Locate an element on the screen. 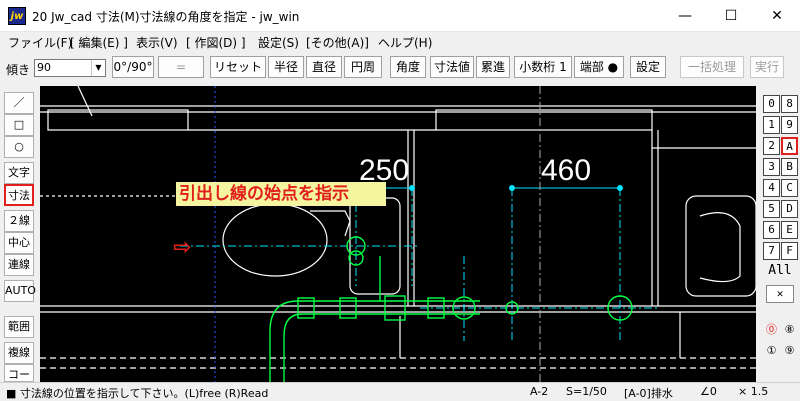  close-layers-button: ✕ is located at coordinates (780, 294).